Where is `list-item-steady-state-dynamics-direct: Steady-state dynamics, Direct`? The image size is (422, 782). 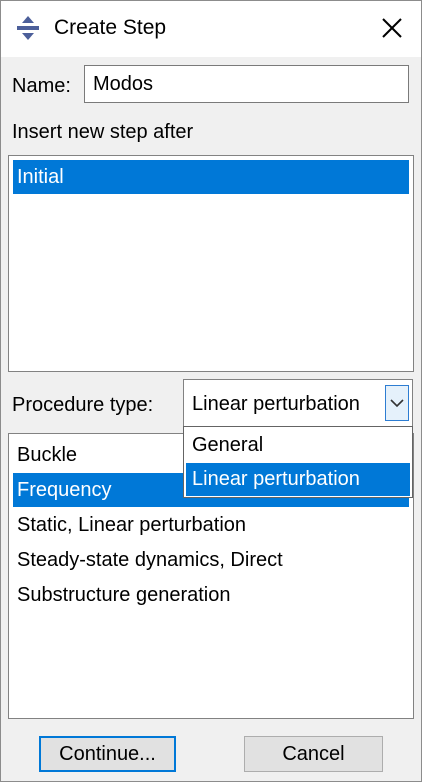 list-item-steady-state-dynamics-direct: Steady-state dynamics, Direct is located at coordinates (211, 560).